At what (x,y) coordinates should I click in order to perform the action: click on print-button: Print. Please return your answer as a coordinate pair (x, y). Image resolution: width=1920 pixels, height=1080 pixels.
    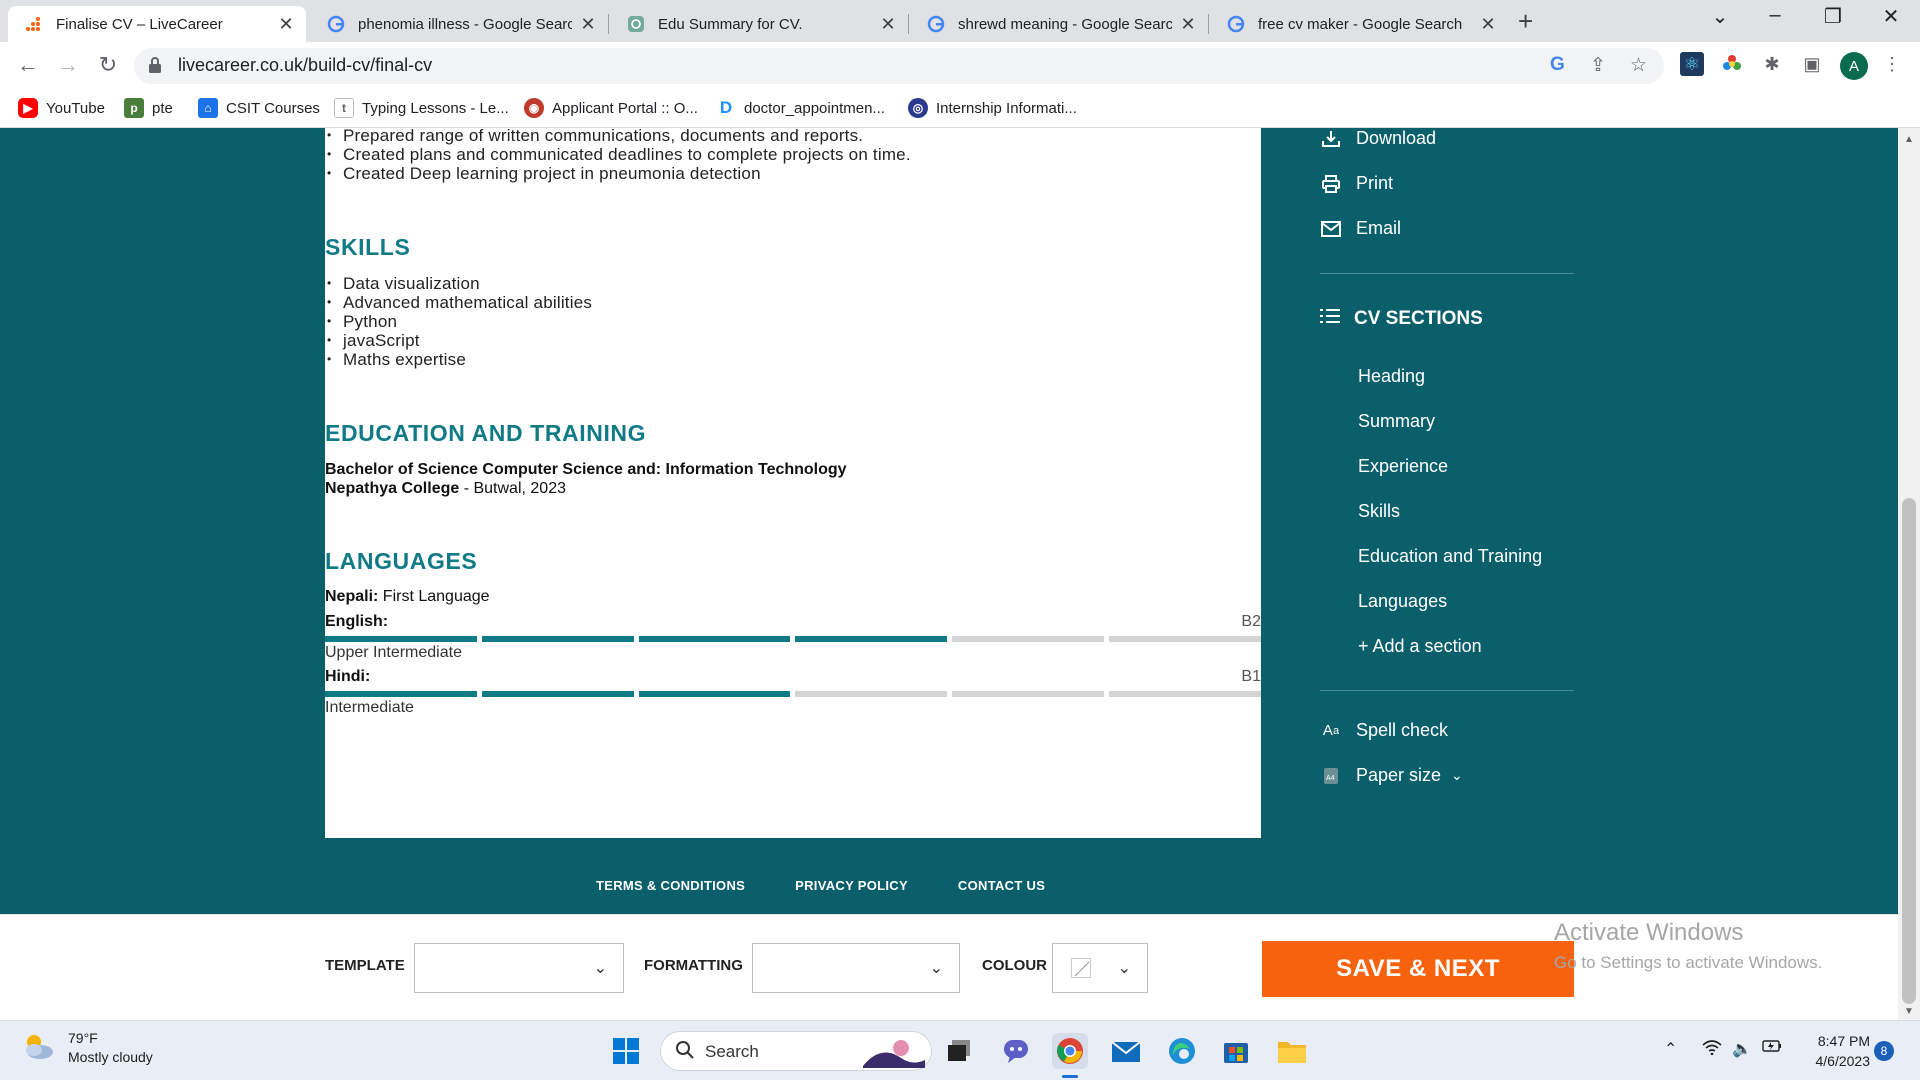
    Looking at the image, I should click on (1356, 183).